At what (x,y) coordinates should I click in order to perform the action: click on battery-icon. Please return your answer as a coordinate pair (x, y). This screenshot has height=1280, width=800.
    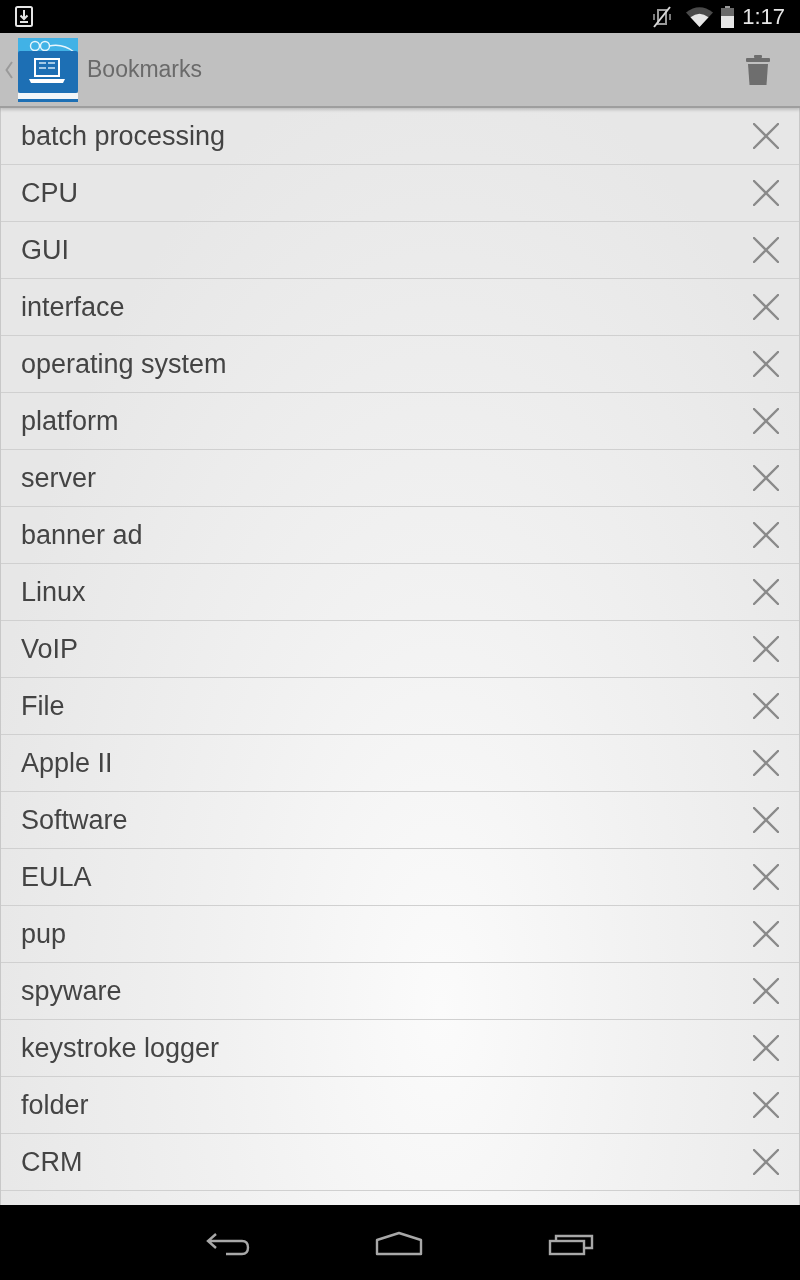
    Looking at the image, I should click on (728, 16).